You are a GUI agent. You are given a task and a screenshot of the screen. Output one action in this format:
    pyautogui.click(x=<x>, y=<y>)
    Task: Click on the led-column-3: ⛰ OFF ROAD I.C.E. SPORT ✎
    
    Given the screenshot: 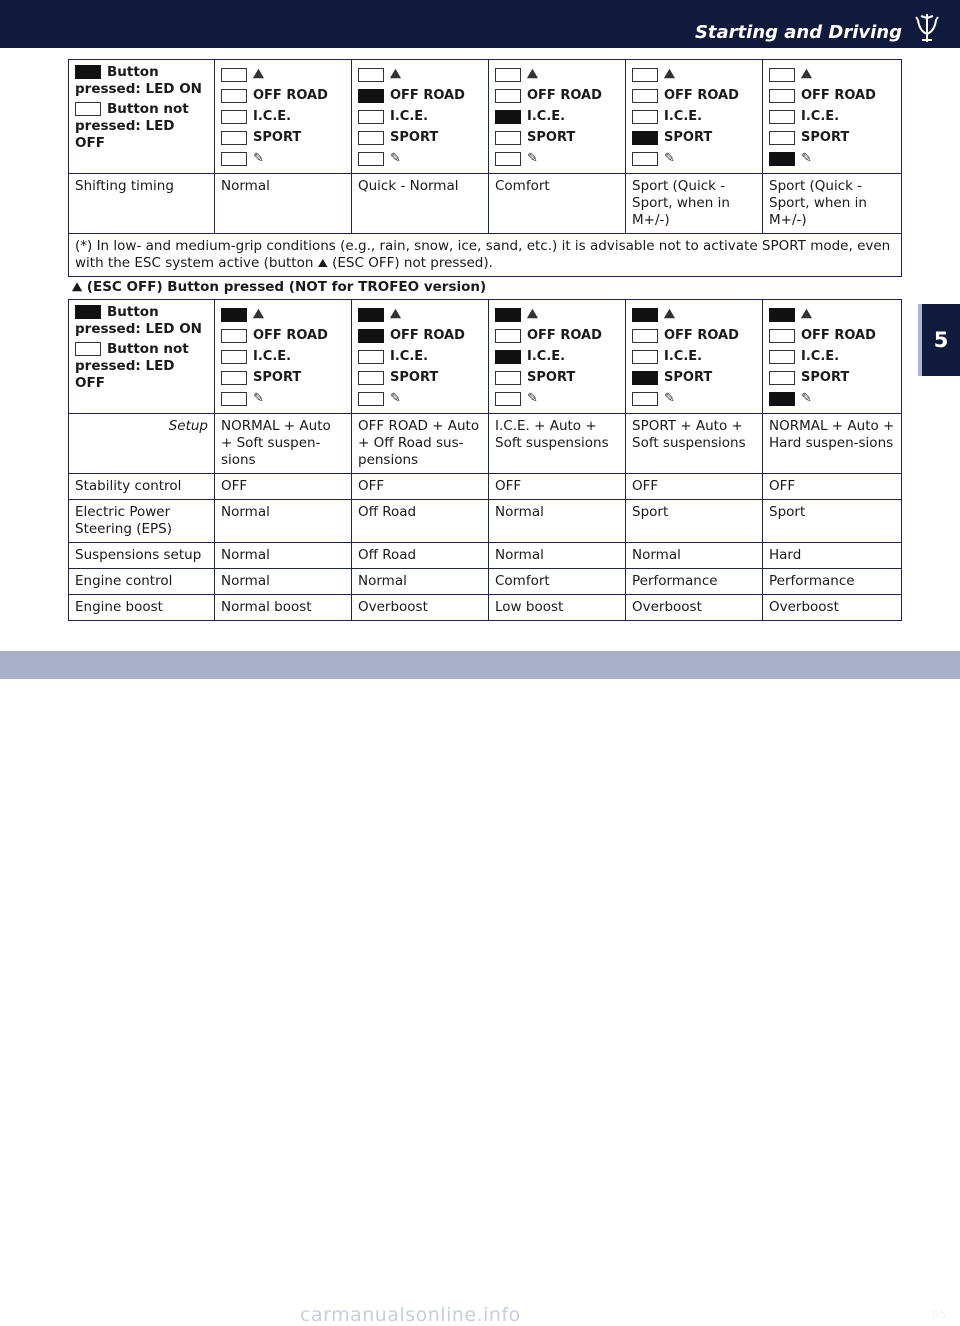 What is the action you would take?
    pyautogui.click(x=557, y=116)
    